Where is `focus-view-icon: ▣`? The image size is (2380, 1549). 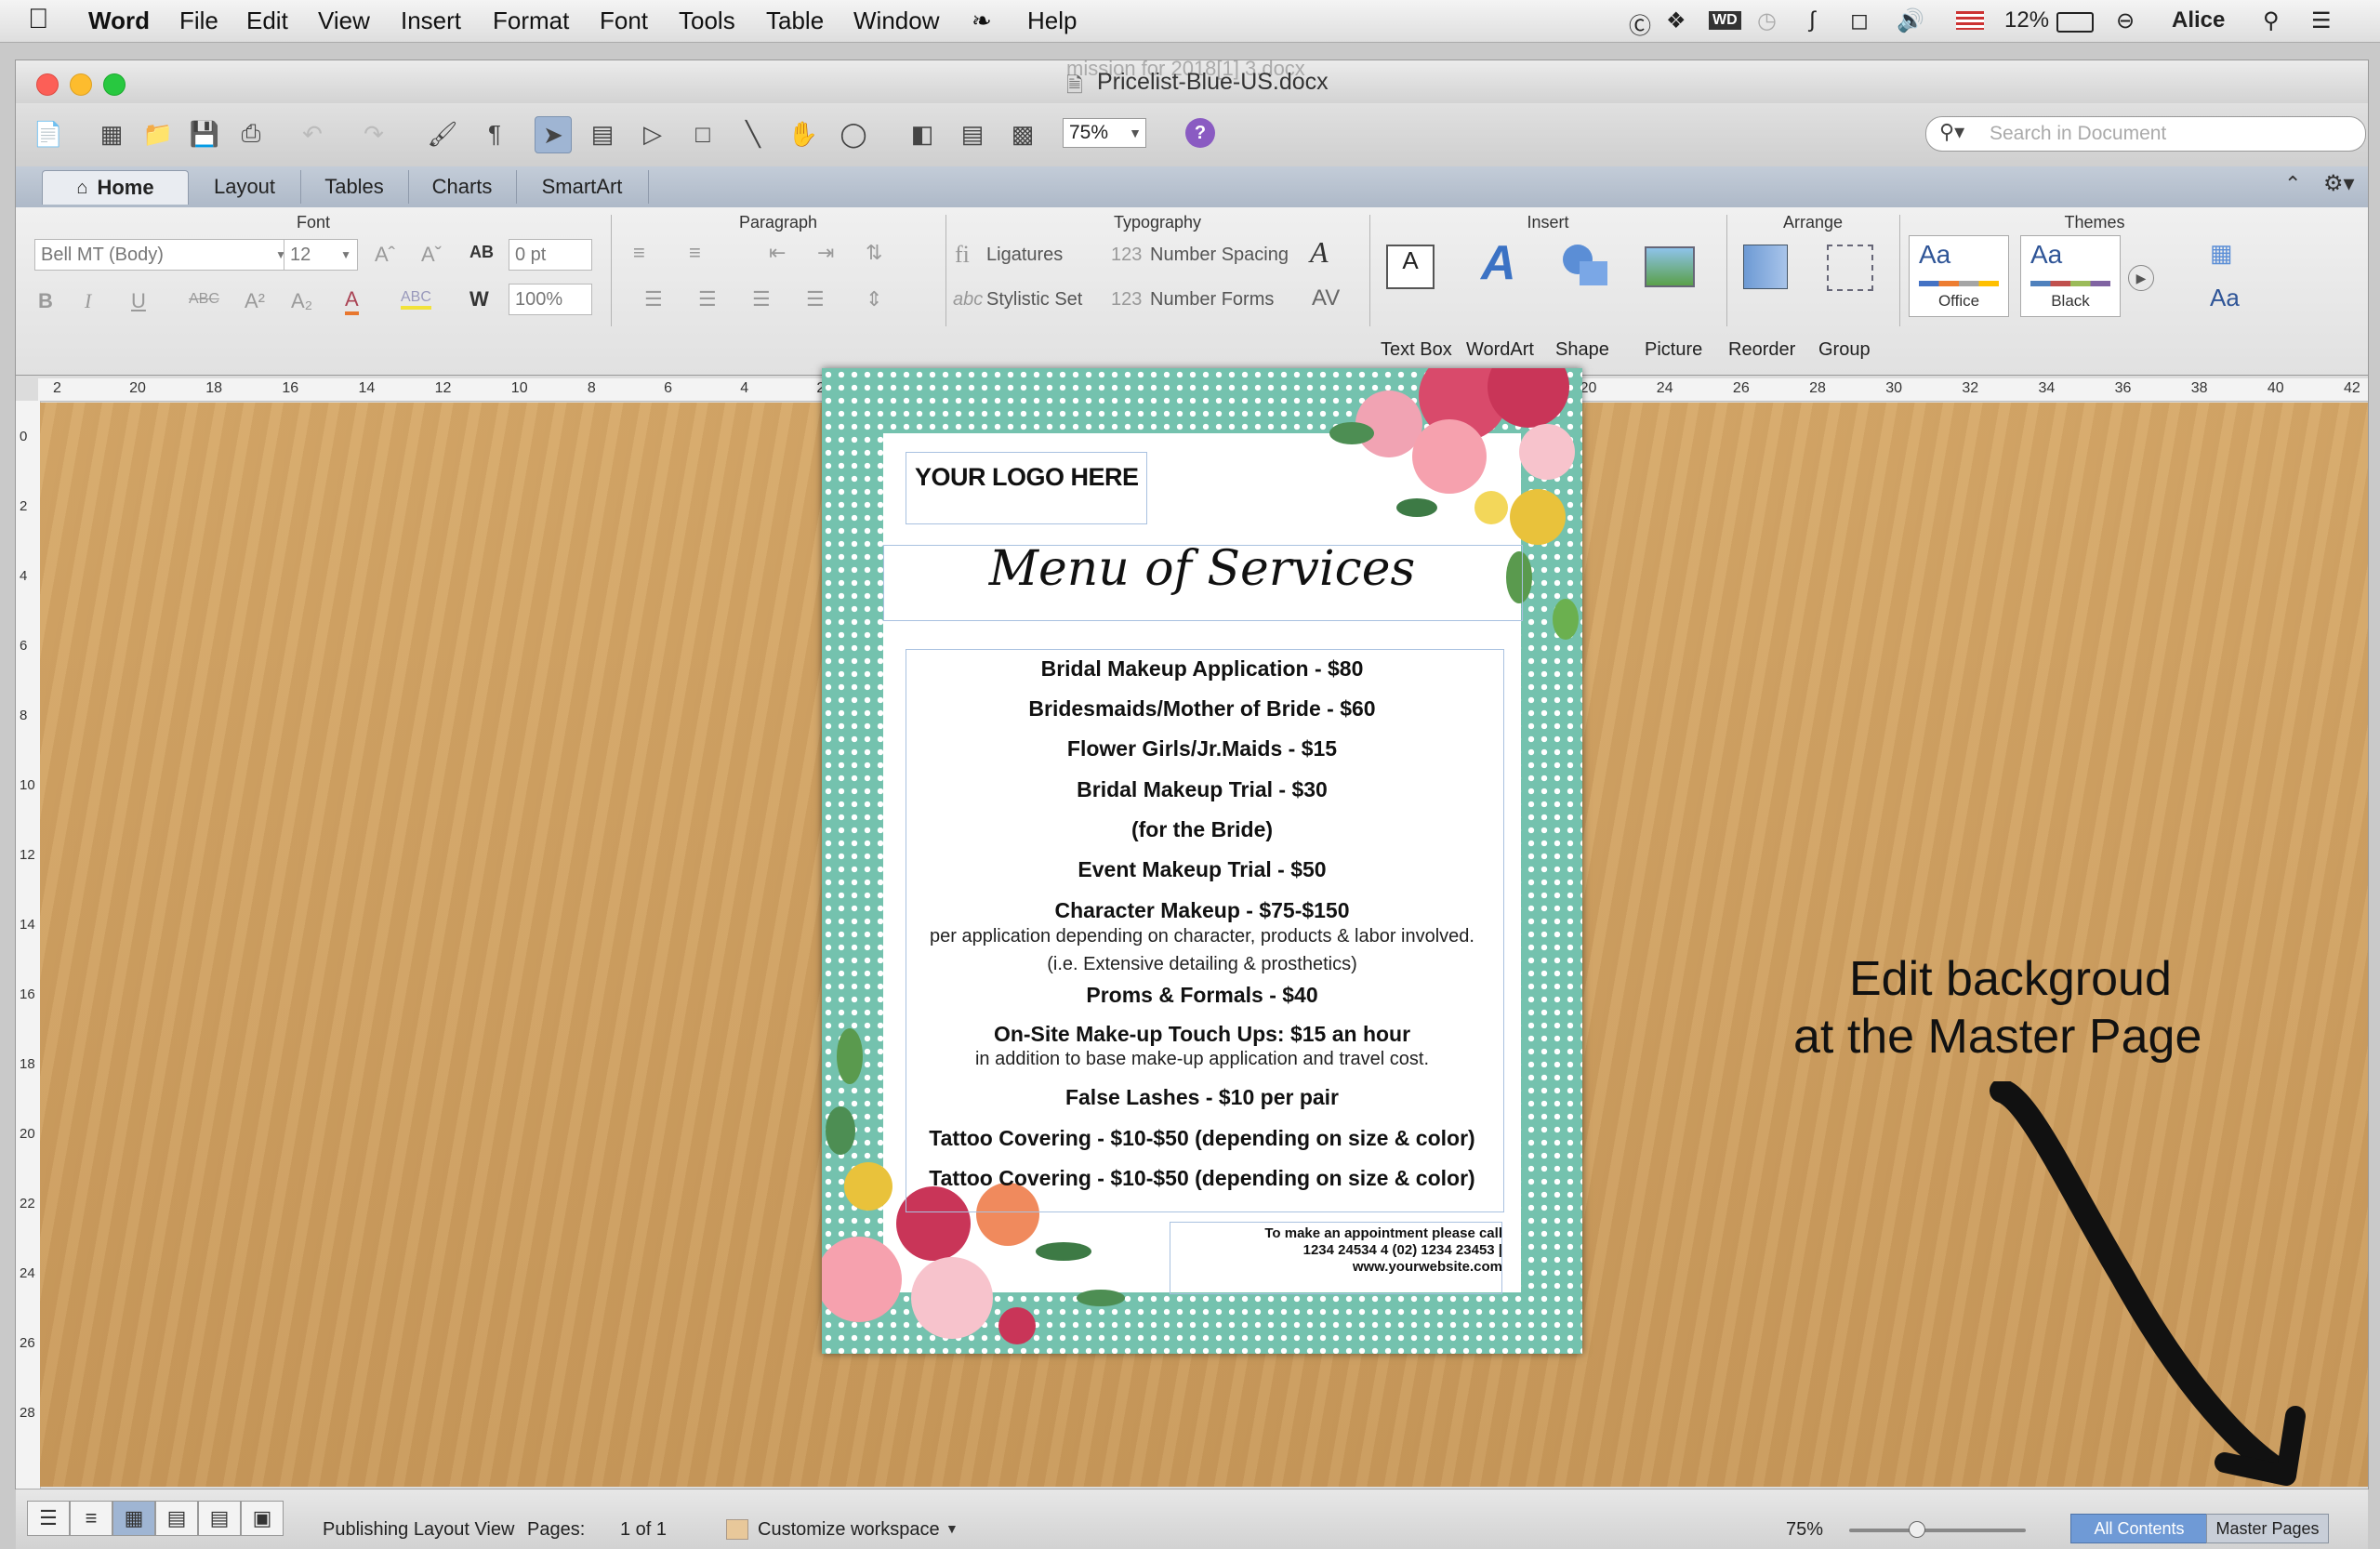
focus-view-icon: ▣ is located at coordinates (262, 1518).